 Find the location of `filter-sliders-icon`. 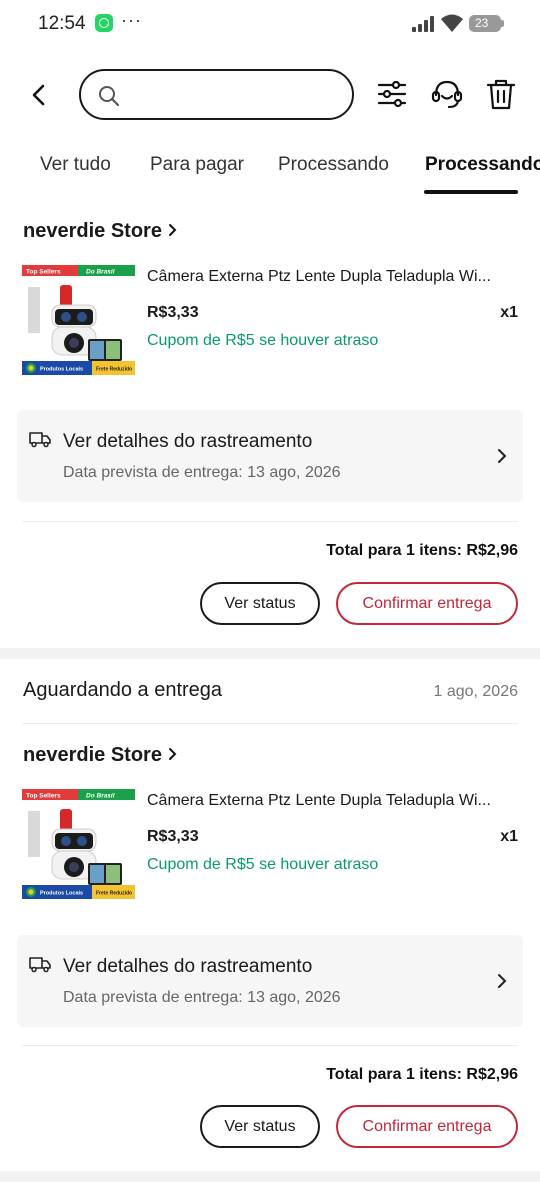

filter-sliders-icon is located at coordinates (392, 94).